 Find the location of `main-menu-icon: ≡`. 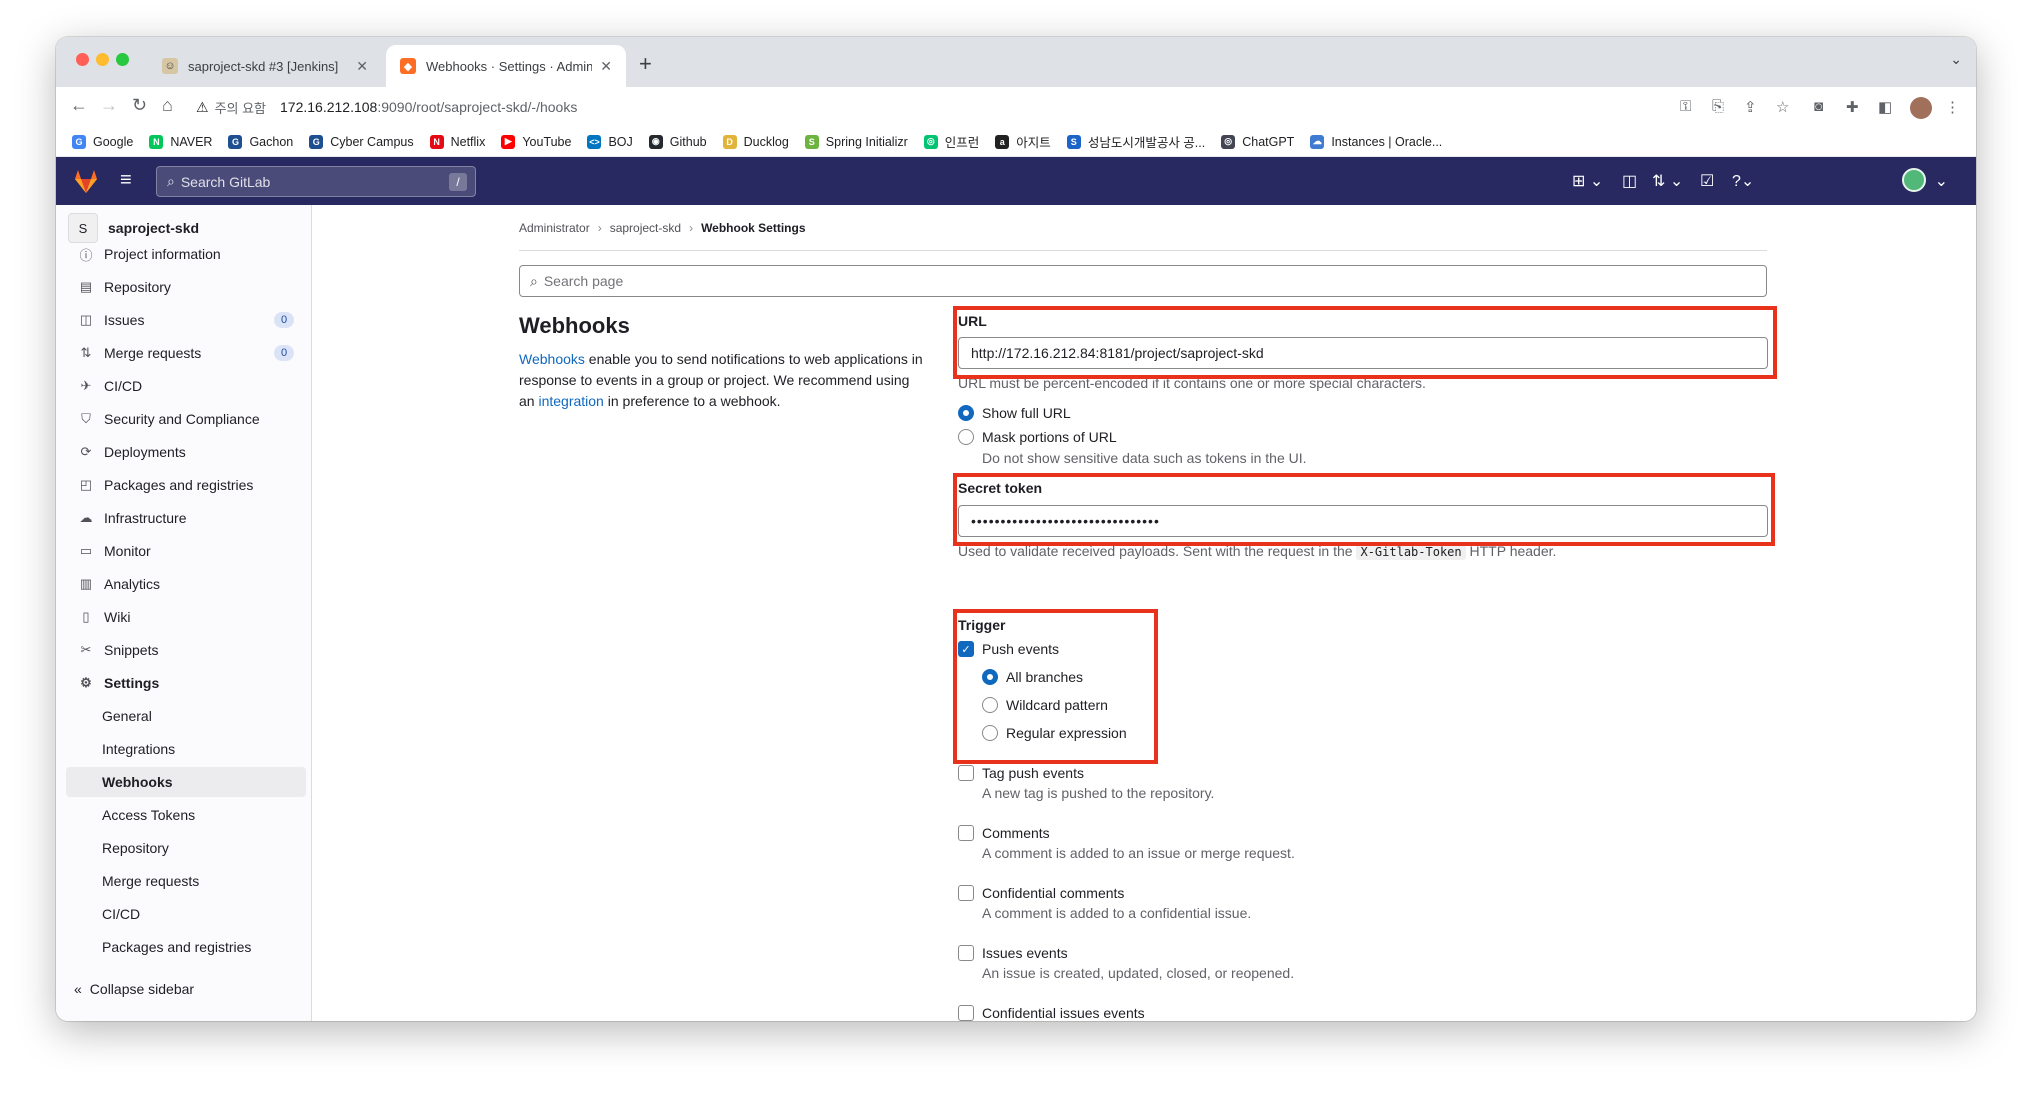

main-menu-icon: ≡ is located at coordinates (126, 180).